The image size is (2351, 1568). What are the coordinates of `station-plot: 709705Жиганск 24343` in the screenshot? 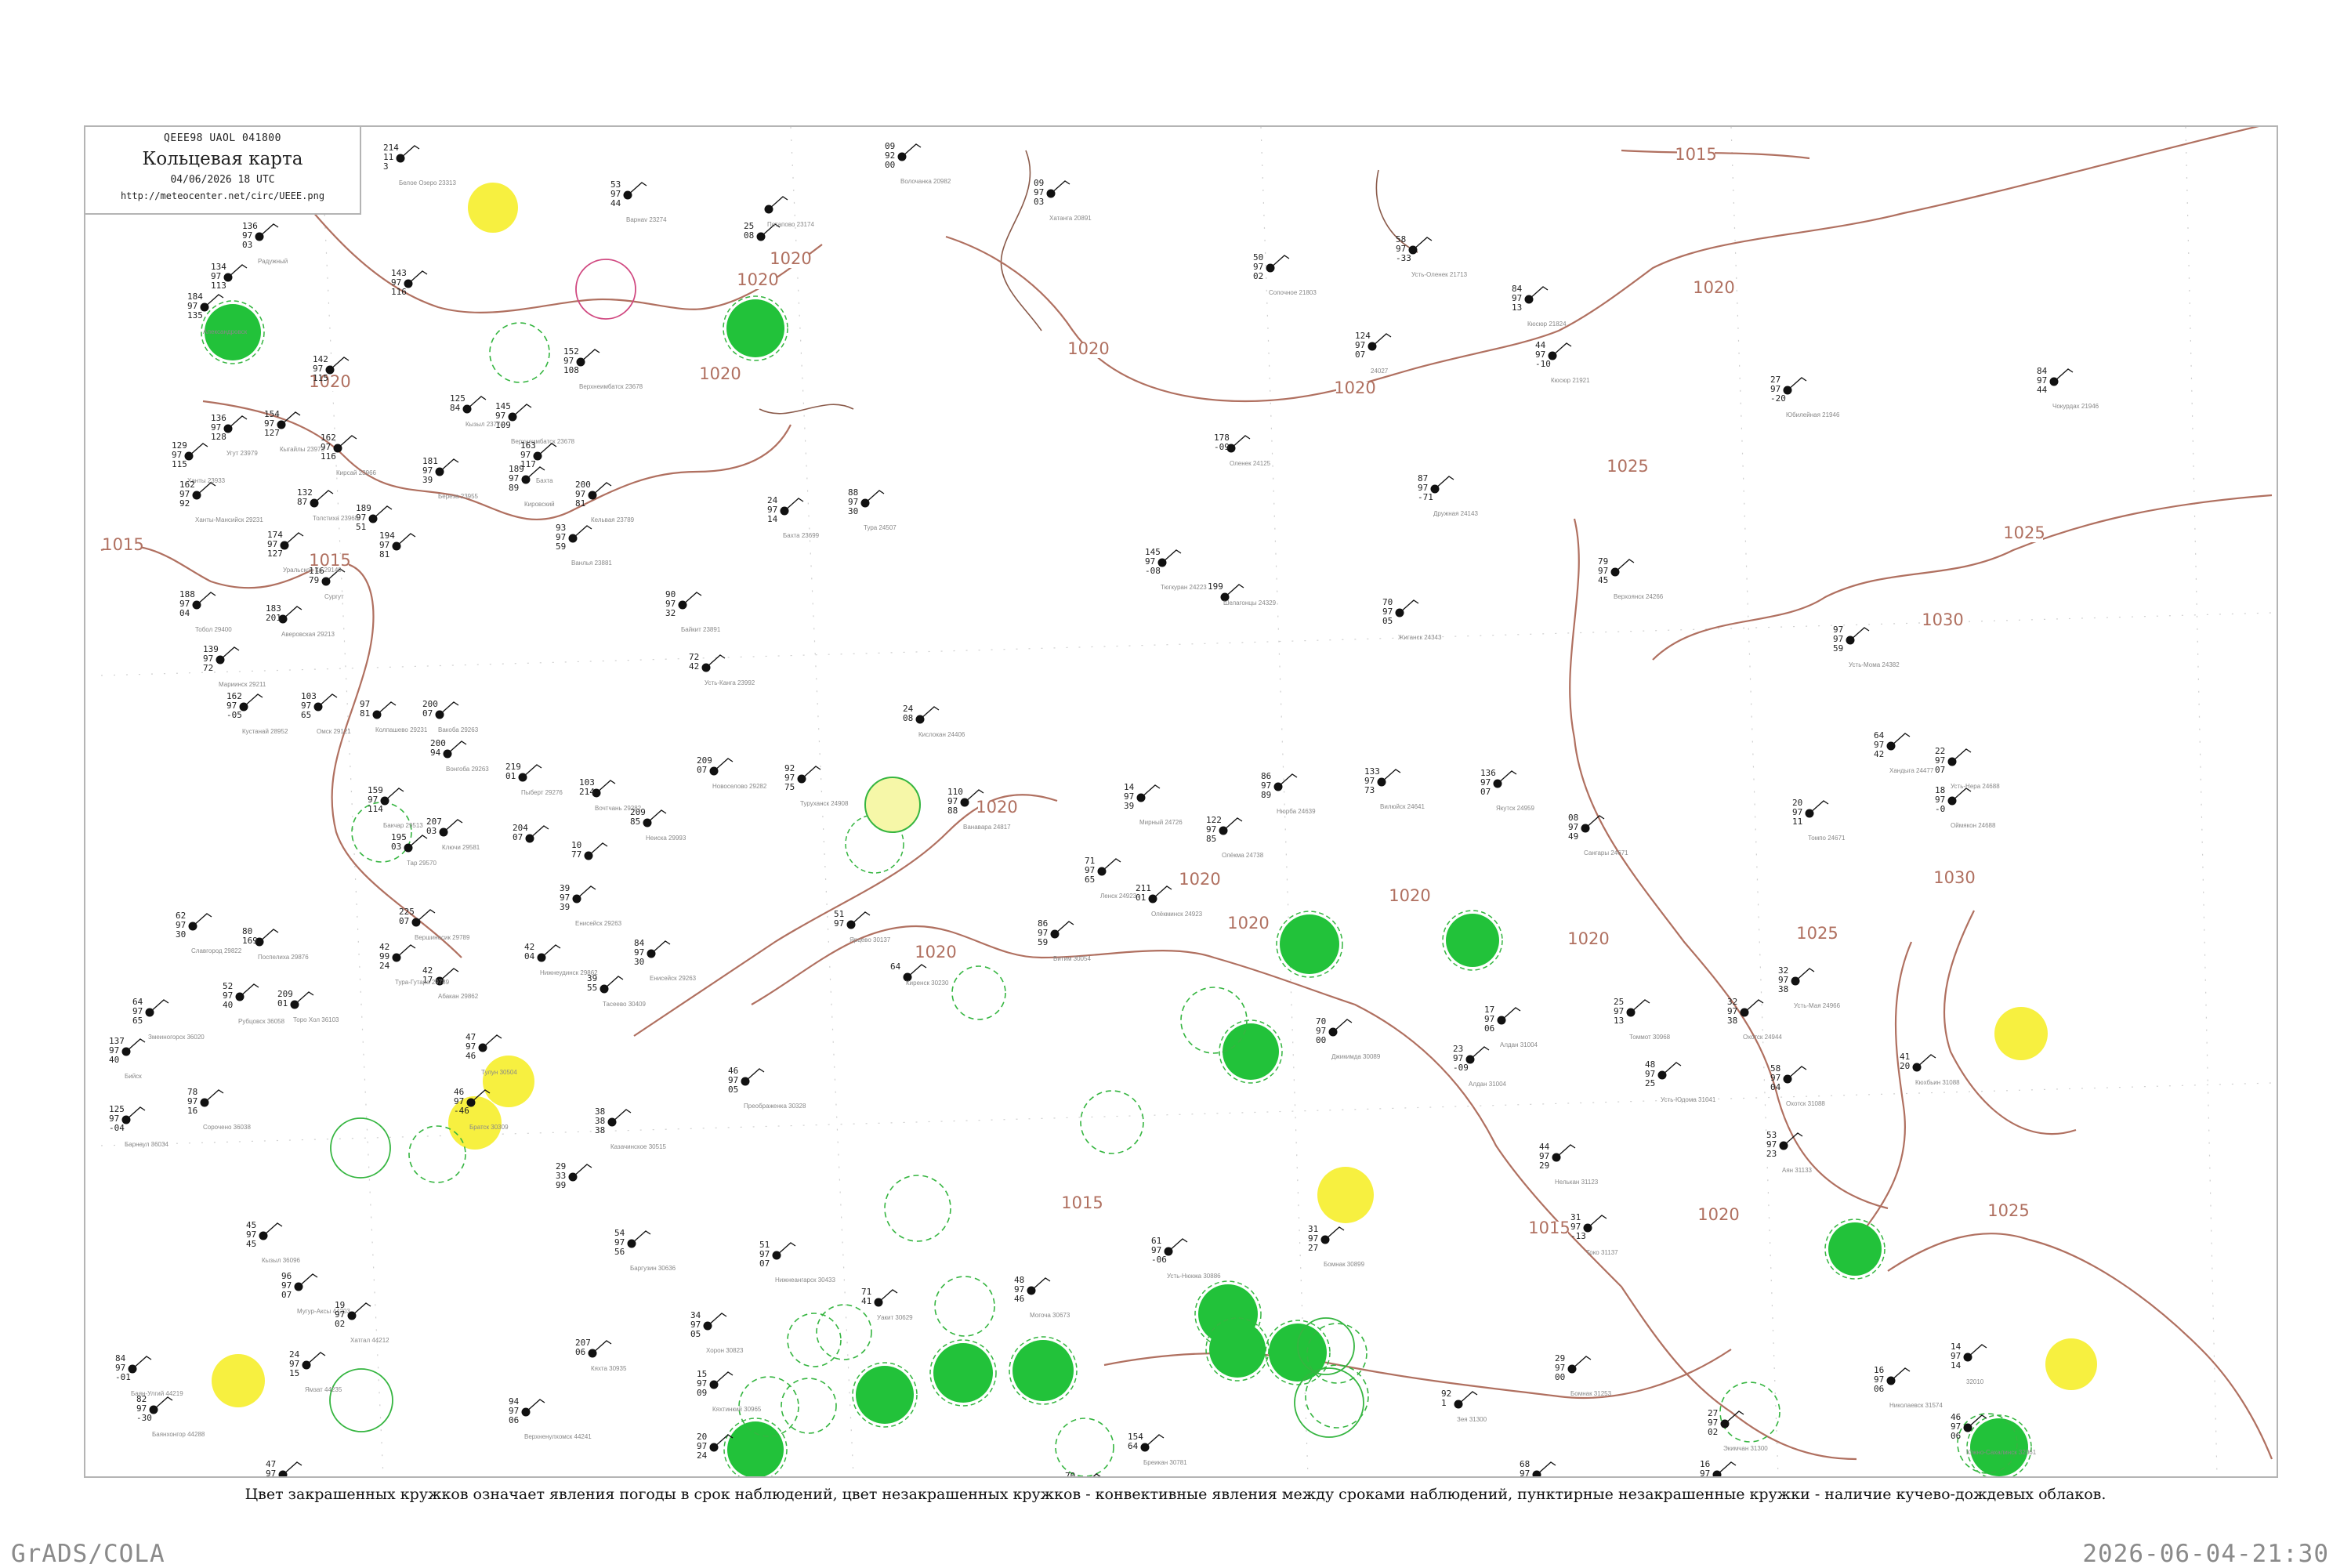 It's located at (1412, 619).